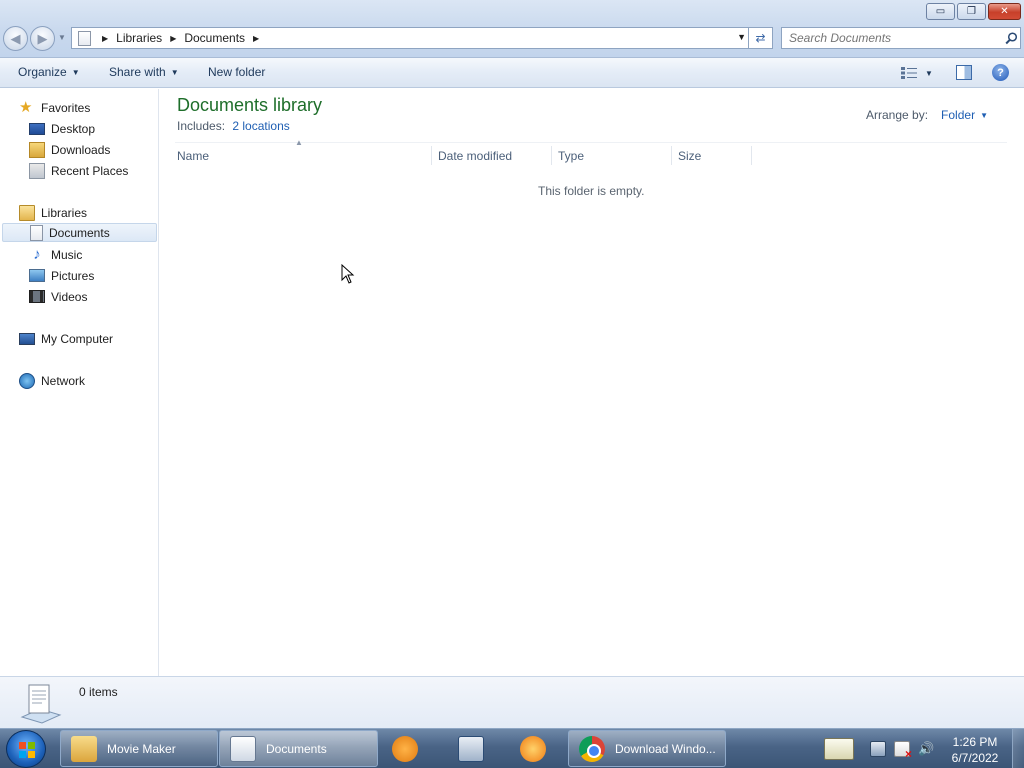 The height and width of the screenshot is (768, 1024). What do you see at coordinates (37, 128) in the screenshot?
I see `desktop-icon` at bounding box center [37, 128].